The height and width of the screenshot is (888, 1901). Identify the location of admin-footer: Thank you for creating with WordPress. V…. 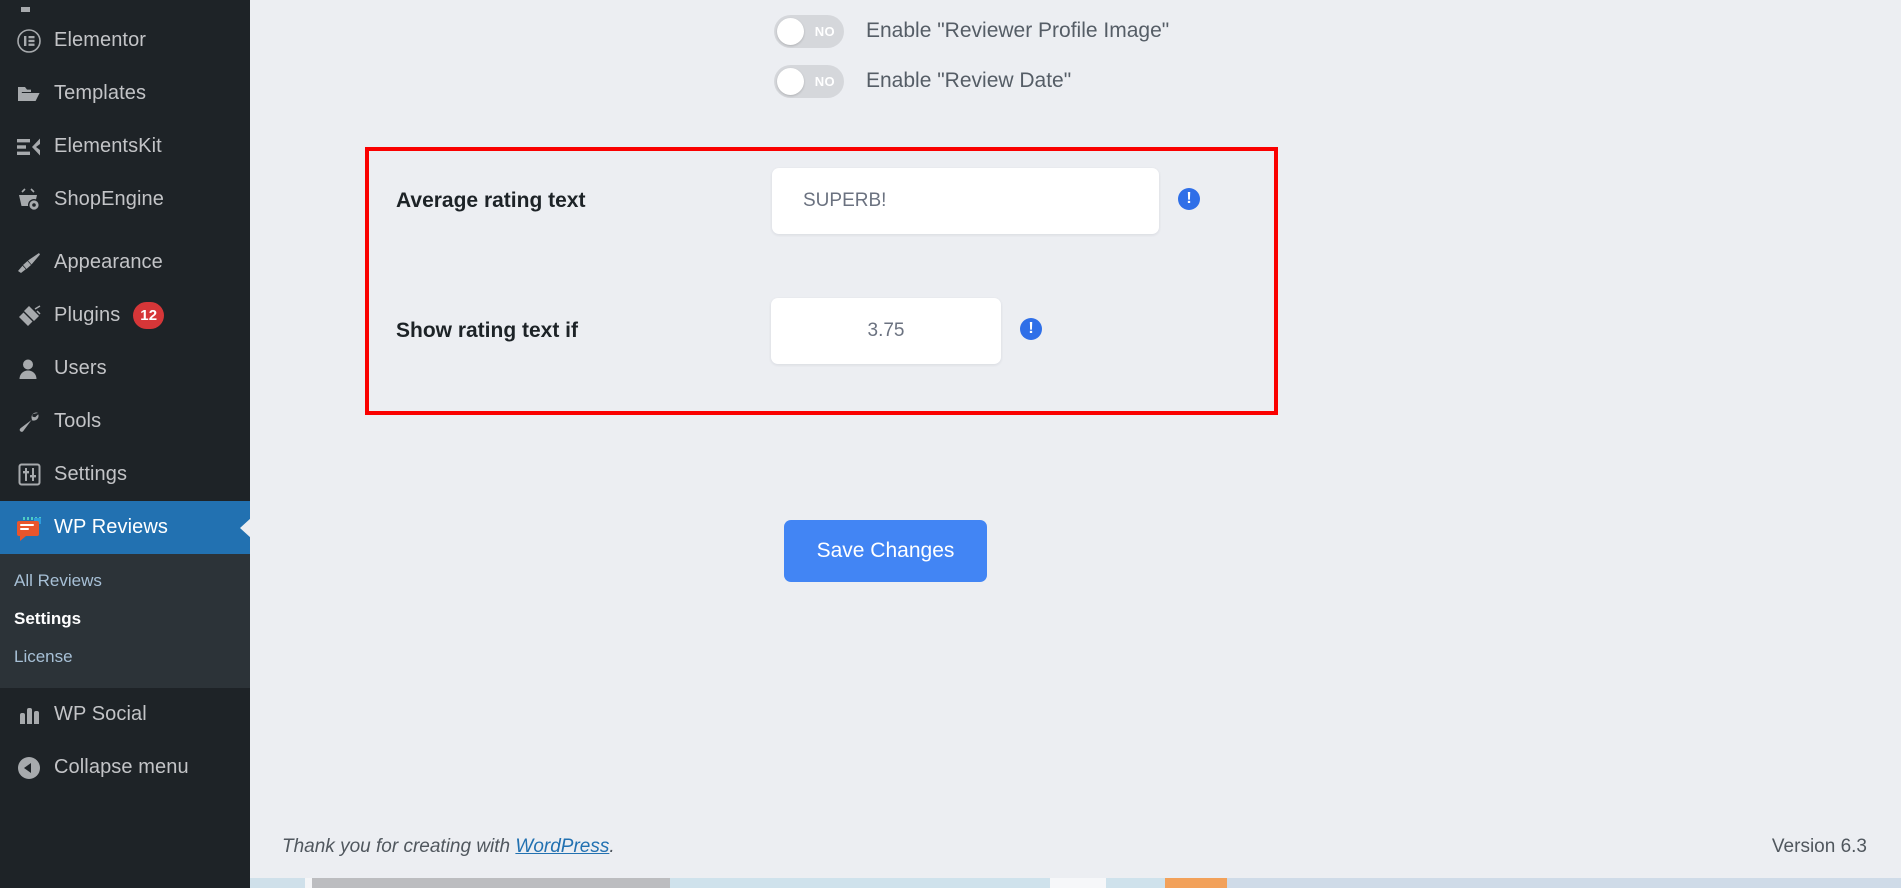
(1075, 847).